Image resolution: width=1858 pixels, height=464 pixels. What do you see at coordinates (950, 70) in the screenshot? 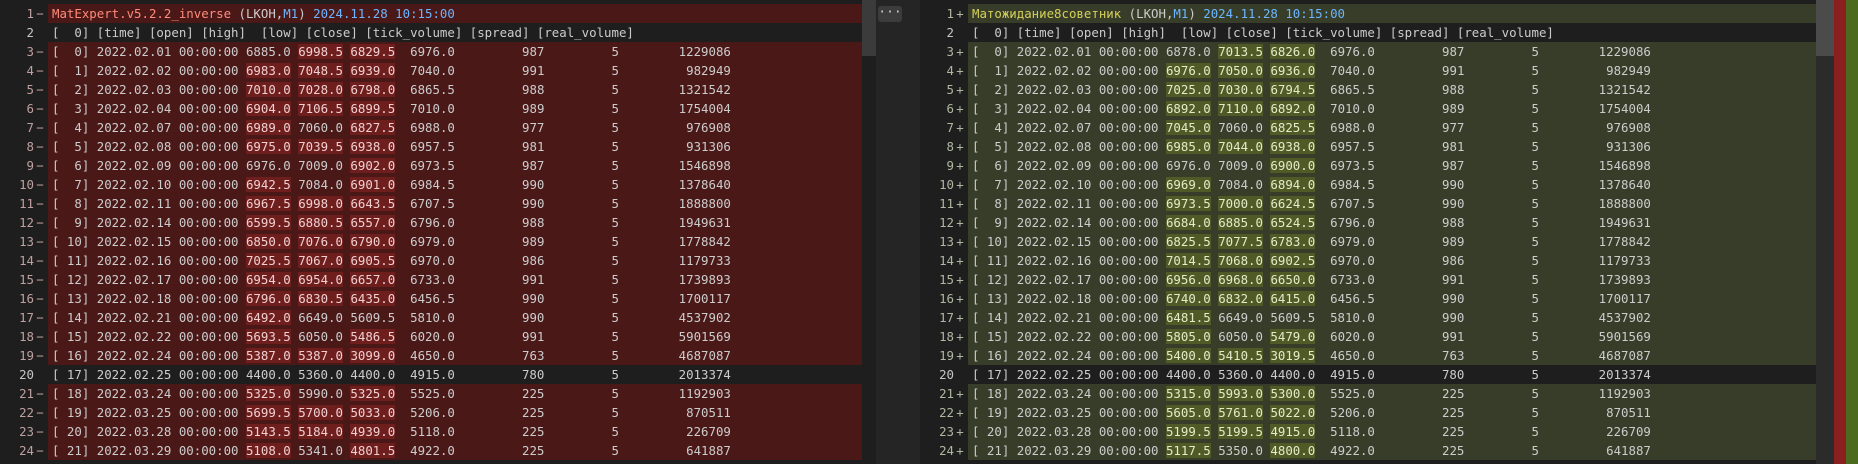
I see `line-number: 4` at bounding box center [950, 70].